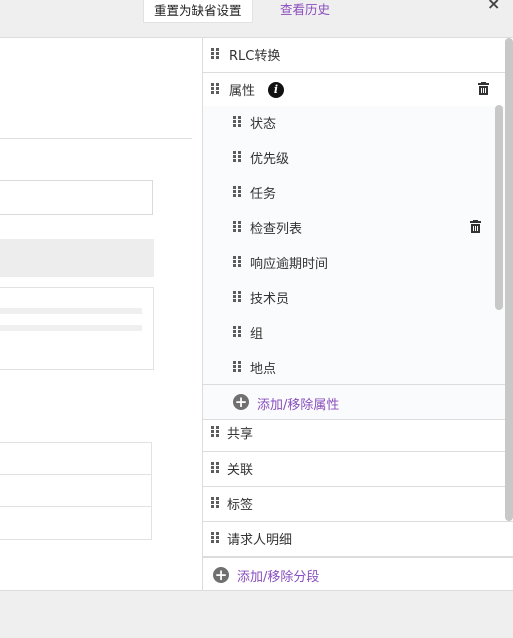 This screenshot has width=513, height=638. What do you see at coordinates (358, 298) in the screenshot?
I see `list-item: 技术员` at bounding box center [358, 298].